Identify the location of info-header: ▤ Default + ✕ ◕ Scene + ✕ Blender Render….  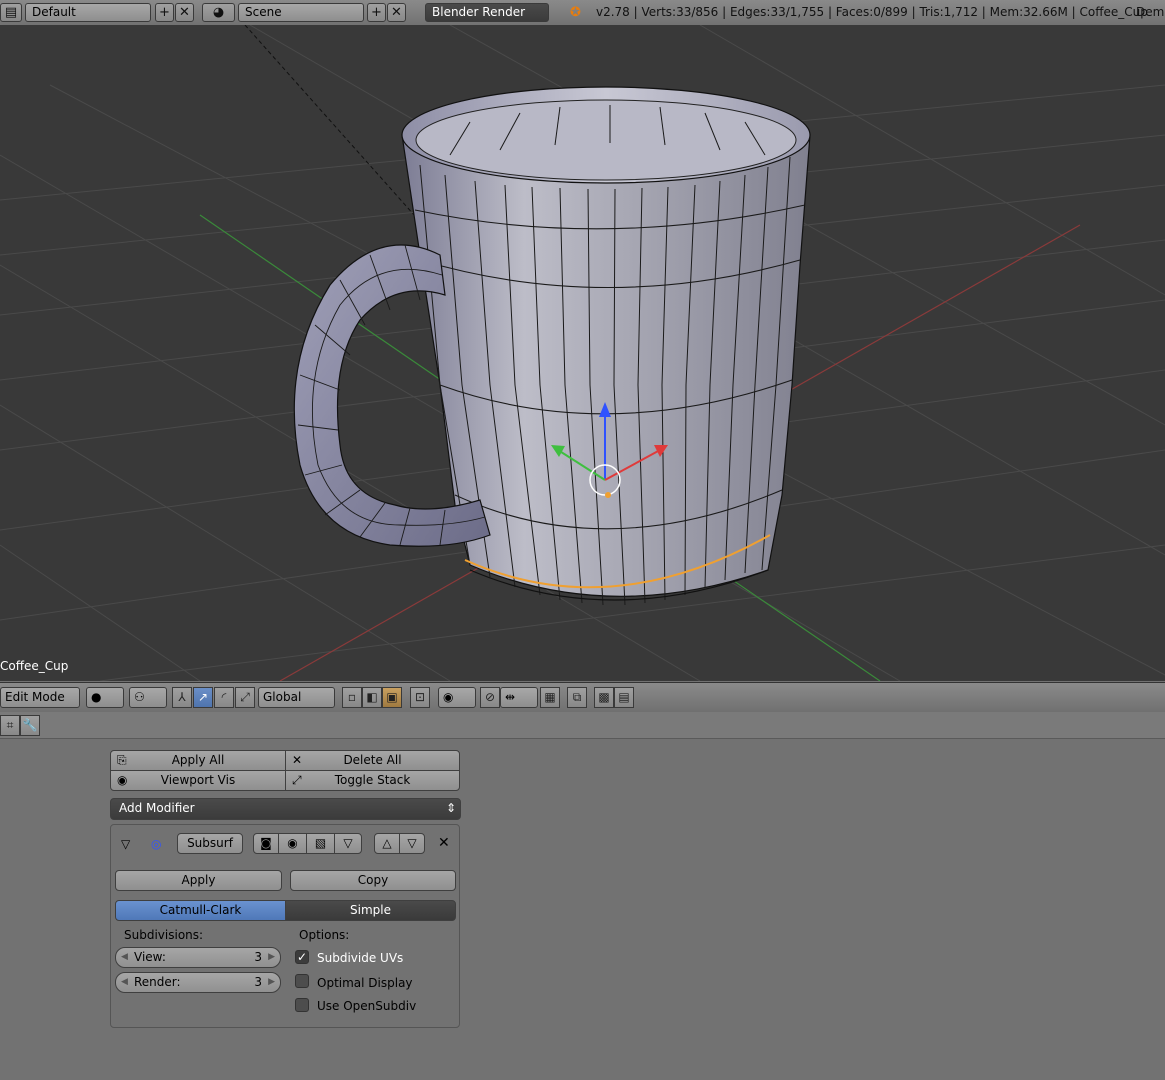
(582, 13).